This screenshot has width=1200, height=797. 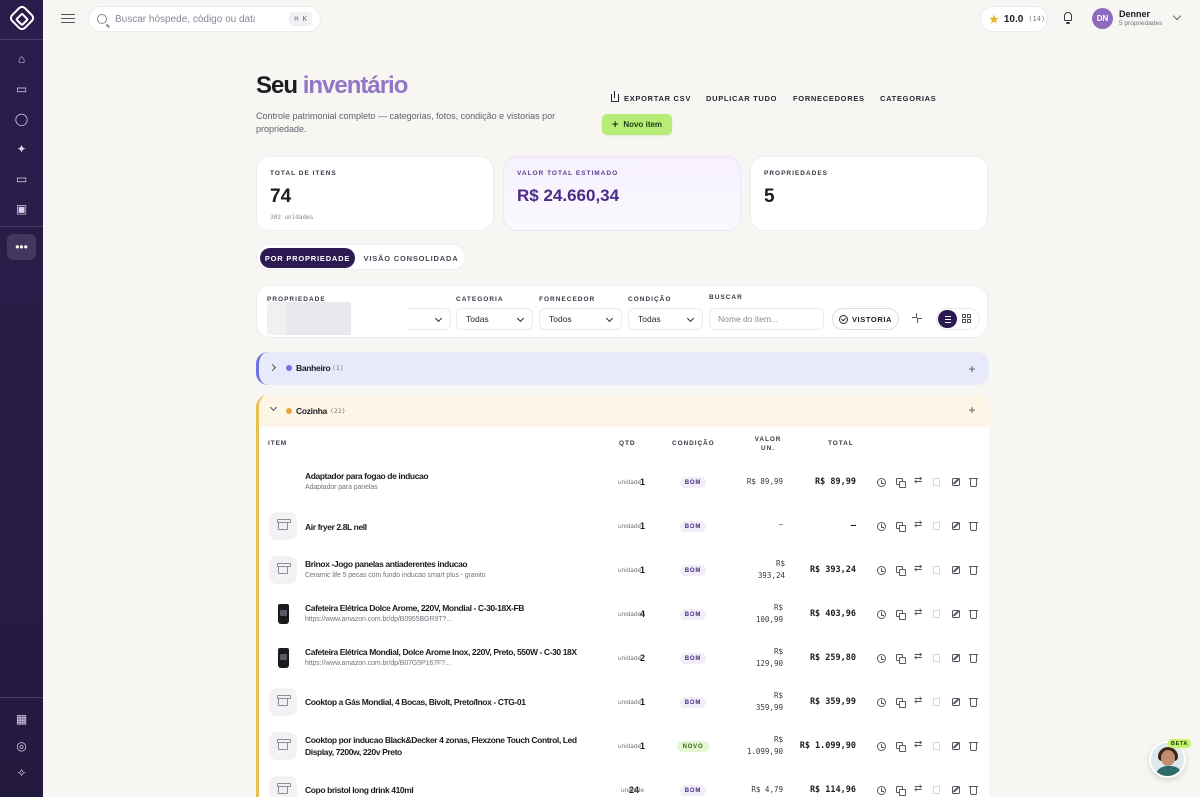 I want to click on category-select: Todas, so click(x=494, y=319).